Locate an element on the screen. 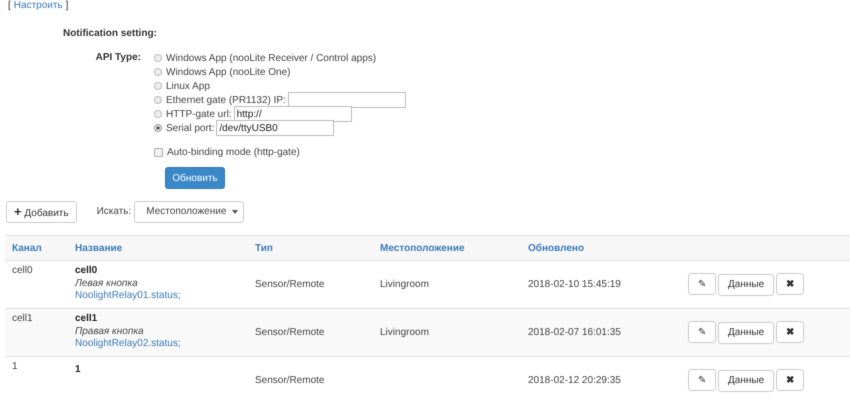 This screenshot has width=850, height=404. column-header: Обновлено is located at coordinates (556, 248).